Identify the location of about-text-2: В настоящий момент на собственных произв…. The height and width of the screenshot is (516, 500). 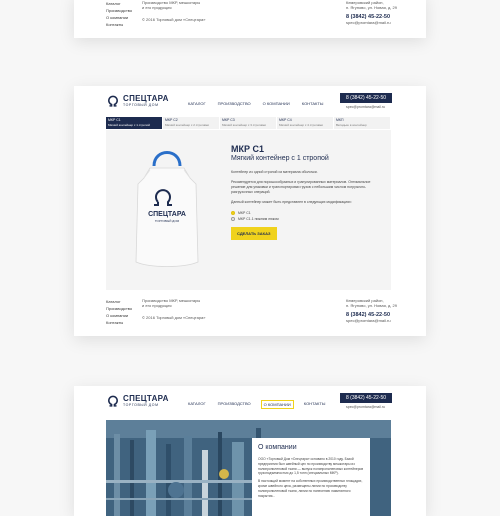
(310, 488).